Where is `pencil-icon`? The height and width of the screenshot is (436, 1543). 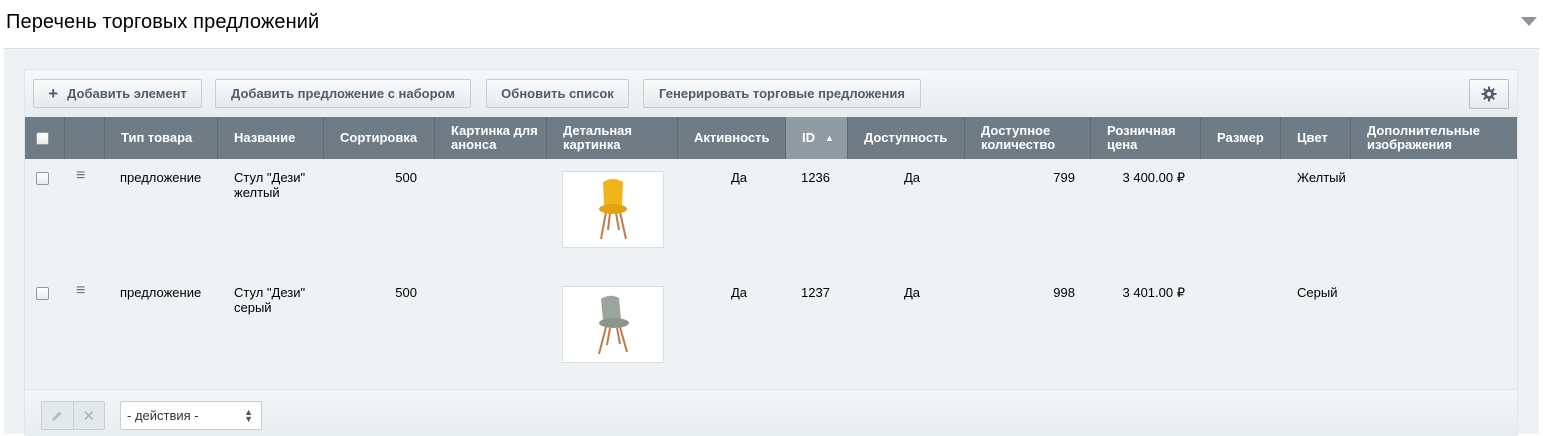
pencil-icon is located at coordinates (57, 416).